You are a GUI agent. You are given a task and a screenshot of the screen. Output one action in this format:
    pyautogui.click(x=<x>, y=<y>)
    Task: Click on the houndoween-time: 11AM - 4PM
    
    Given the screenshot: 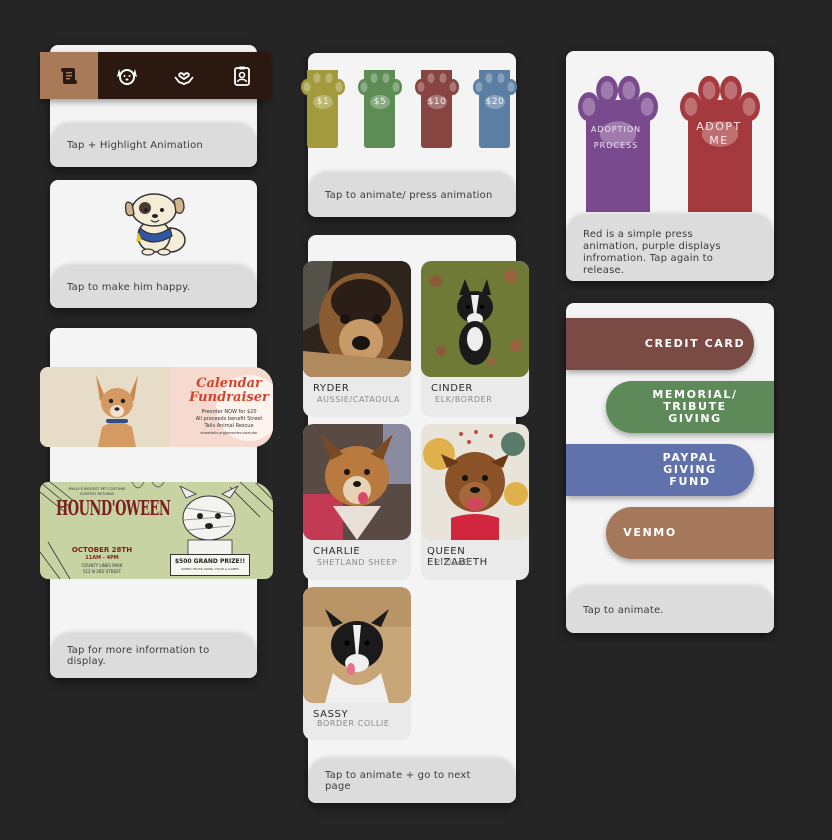 What is the action you would take?
    pyautogui.click(x=102, y=558)
    